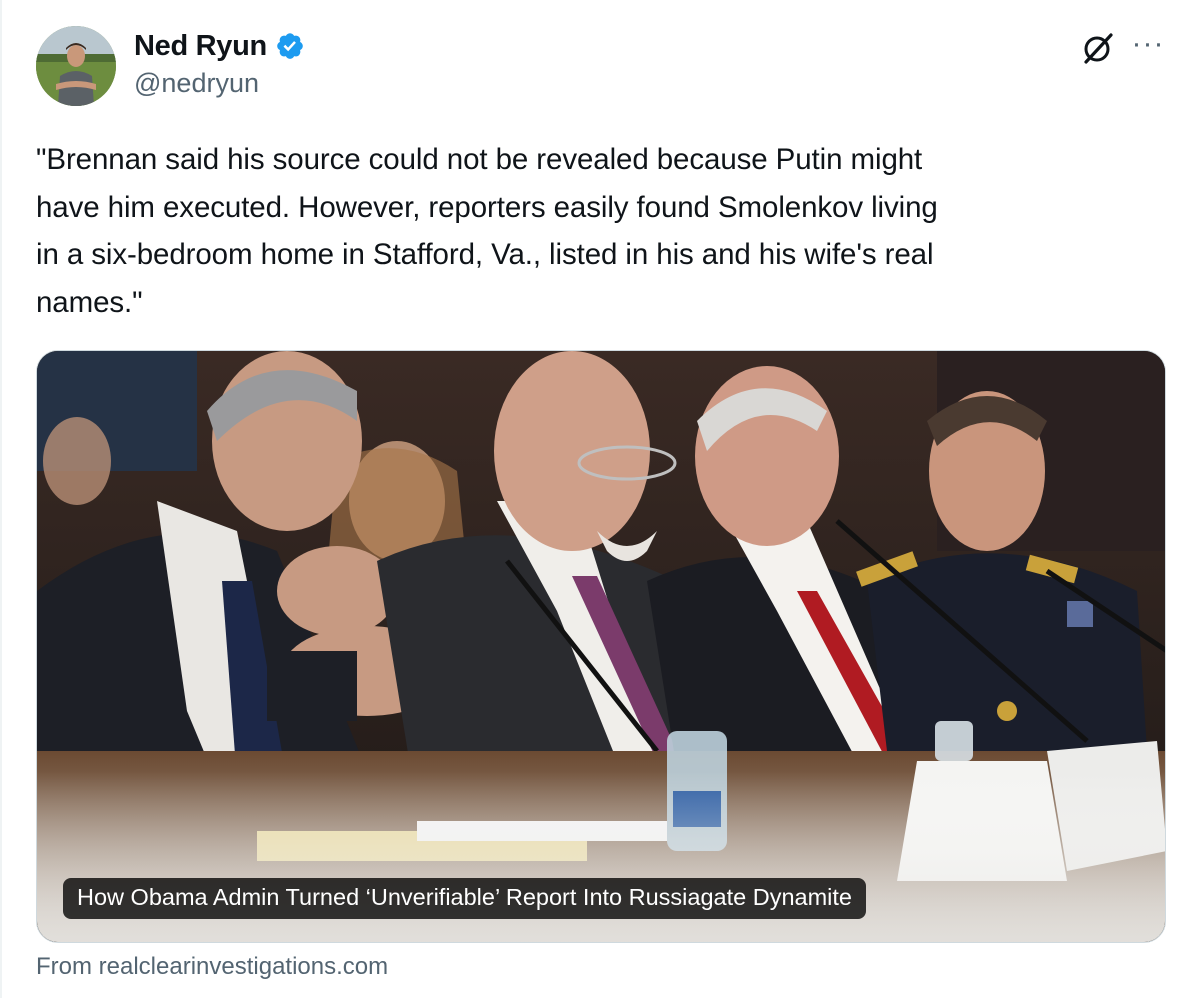  Describe the element at coordinates (1148, 46) in the screenshot. I see `more-options-icon: ···` at that location.